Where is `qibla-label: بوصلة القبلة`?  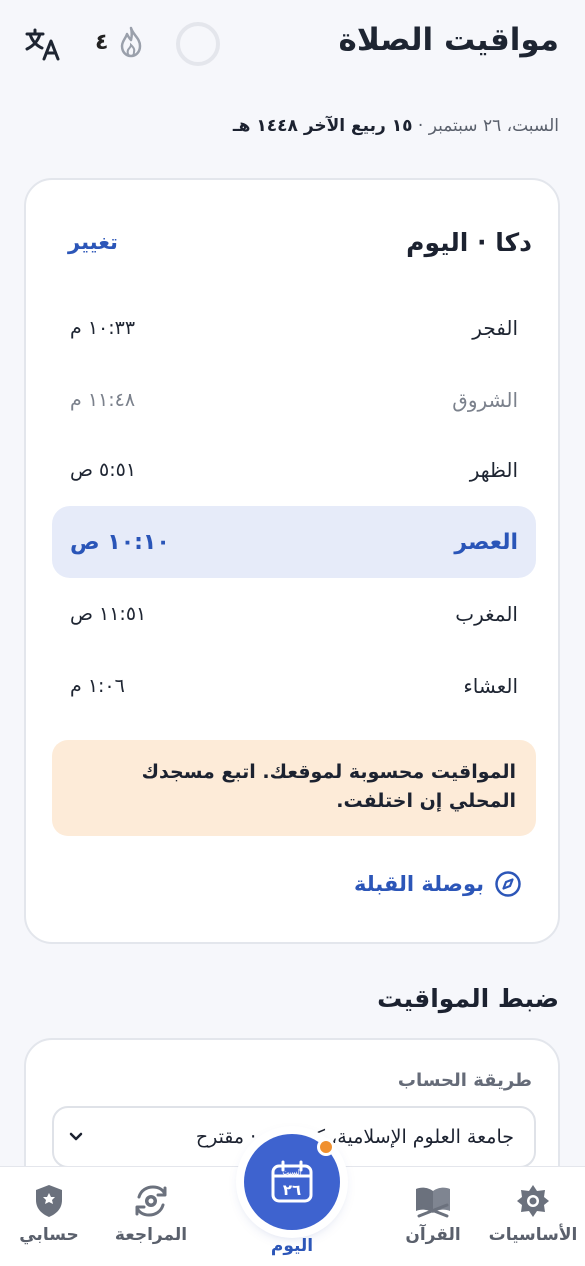 qibla-label: بوصلة القبلة is located at coordinates (418, 884).